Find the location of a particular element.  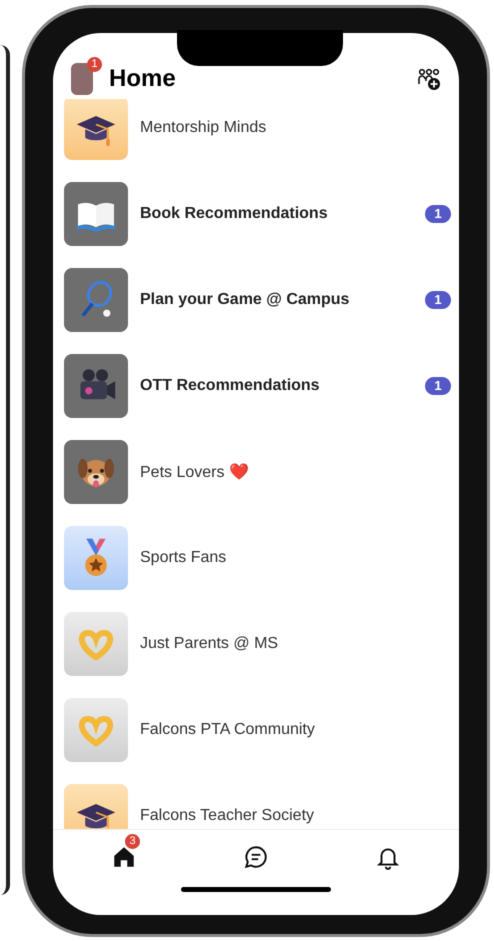

group-name: Falcons Teacher Society is located at coordinates (228, 816).